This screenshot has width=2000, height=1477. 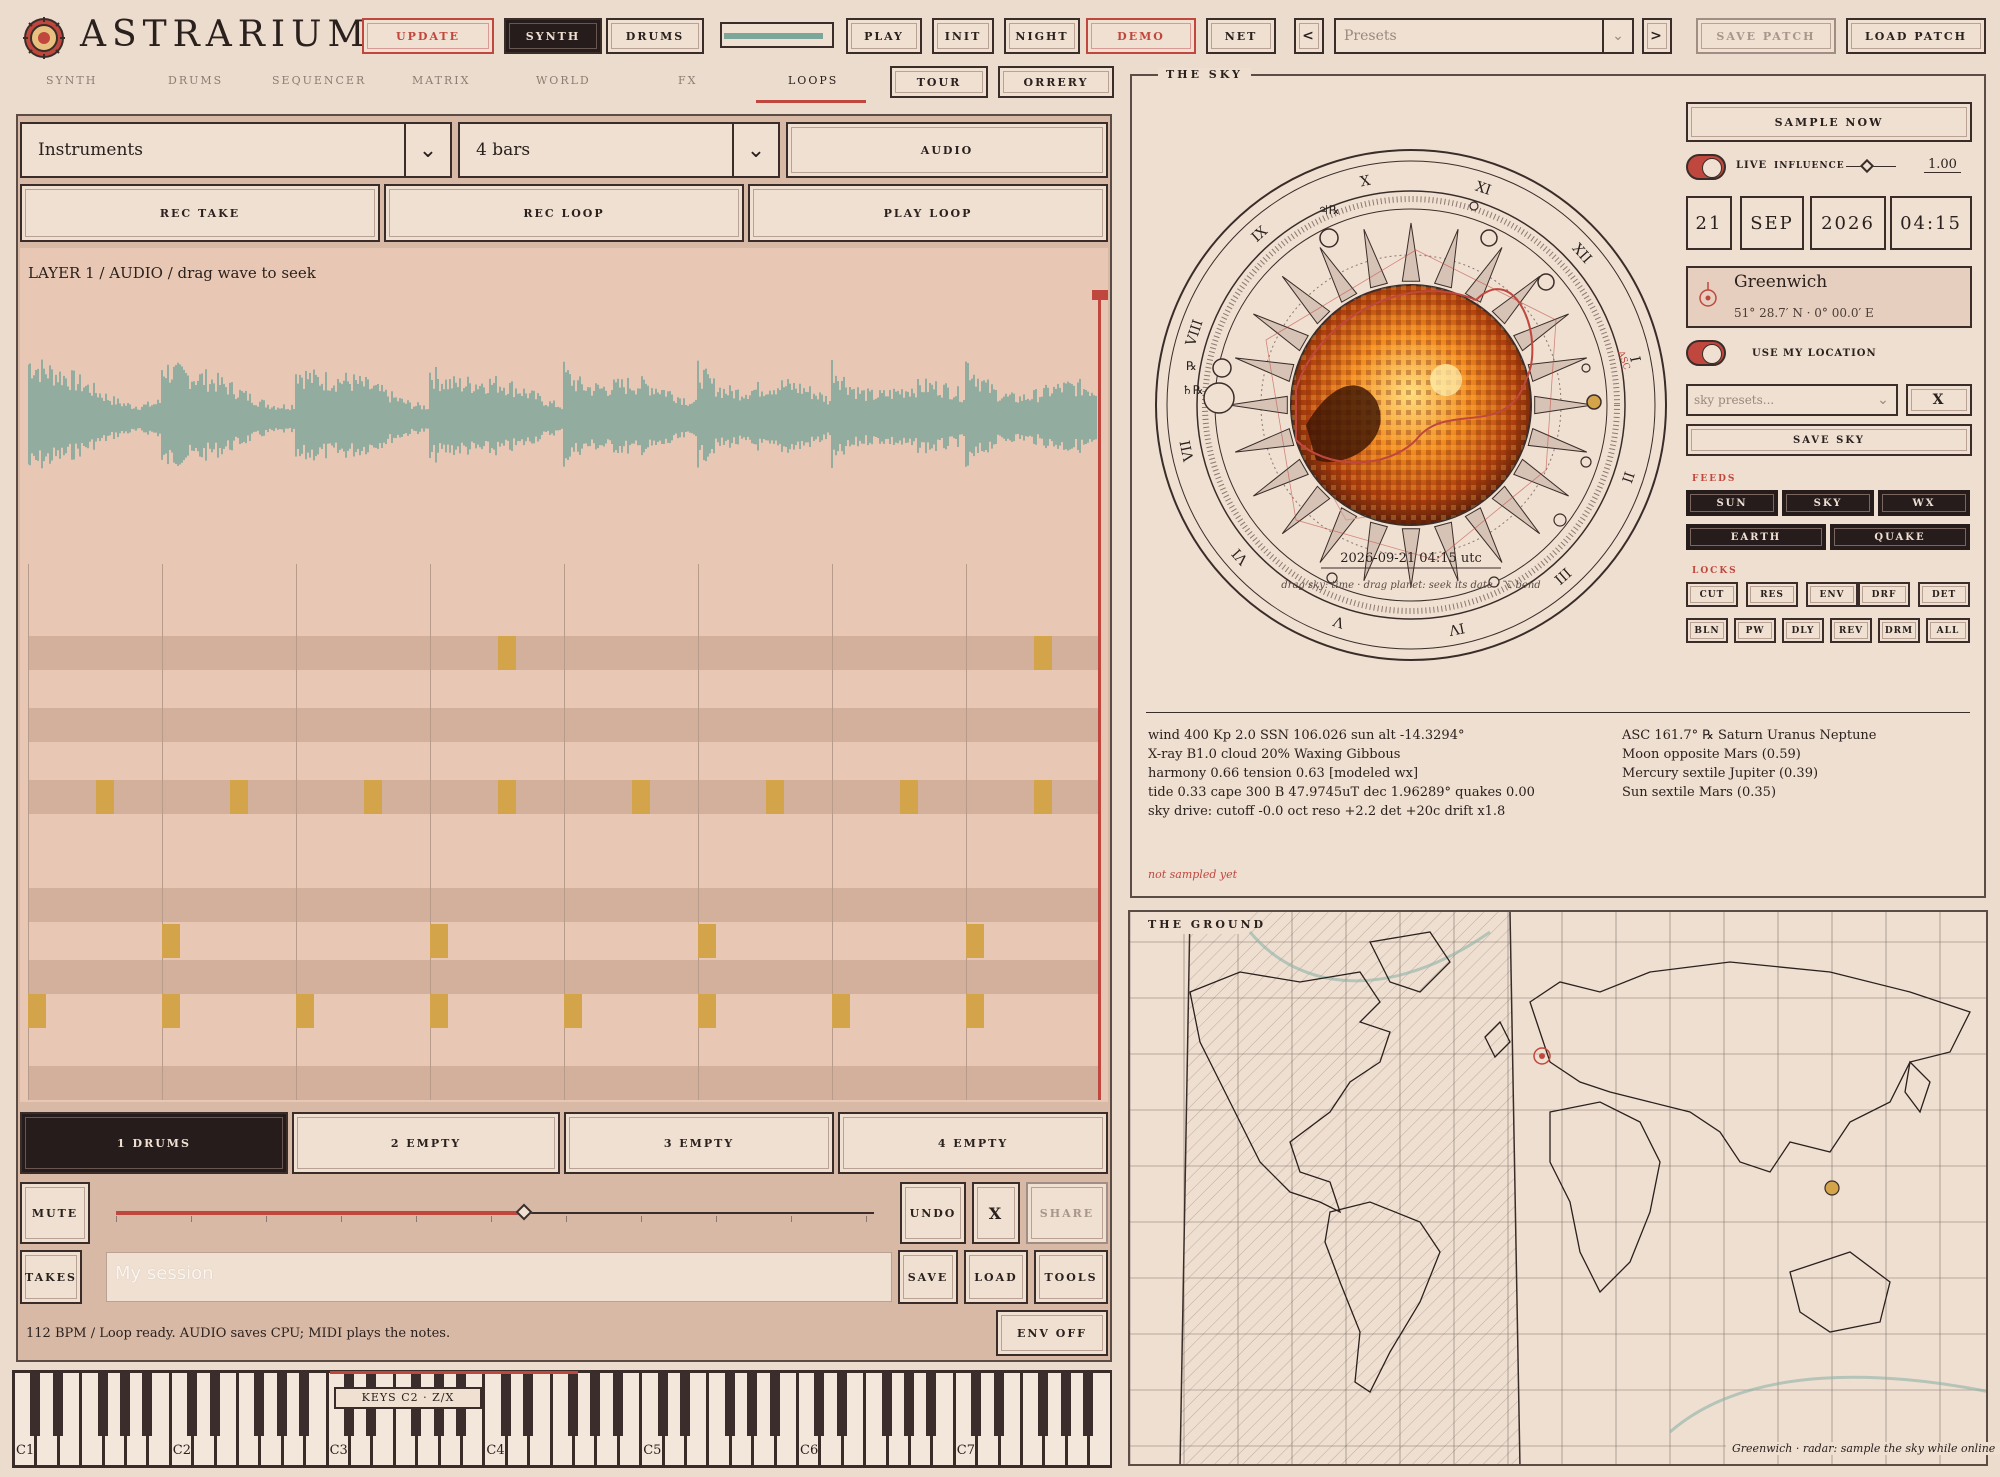 What do you see at coordinates (699, 1143) in the screenshot?
I see `slot-3-button: 3 EMPTY` at bounding box center [699, 1143].